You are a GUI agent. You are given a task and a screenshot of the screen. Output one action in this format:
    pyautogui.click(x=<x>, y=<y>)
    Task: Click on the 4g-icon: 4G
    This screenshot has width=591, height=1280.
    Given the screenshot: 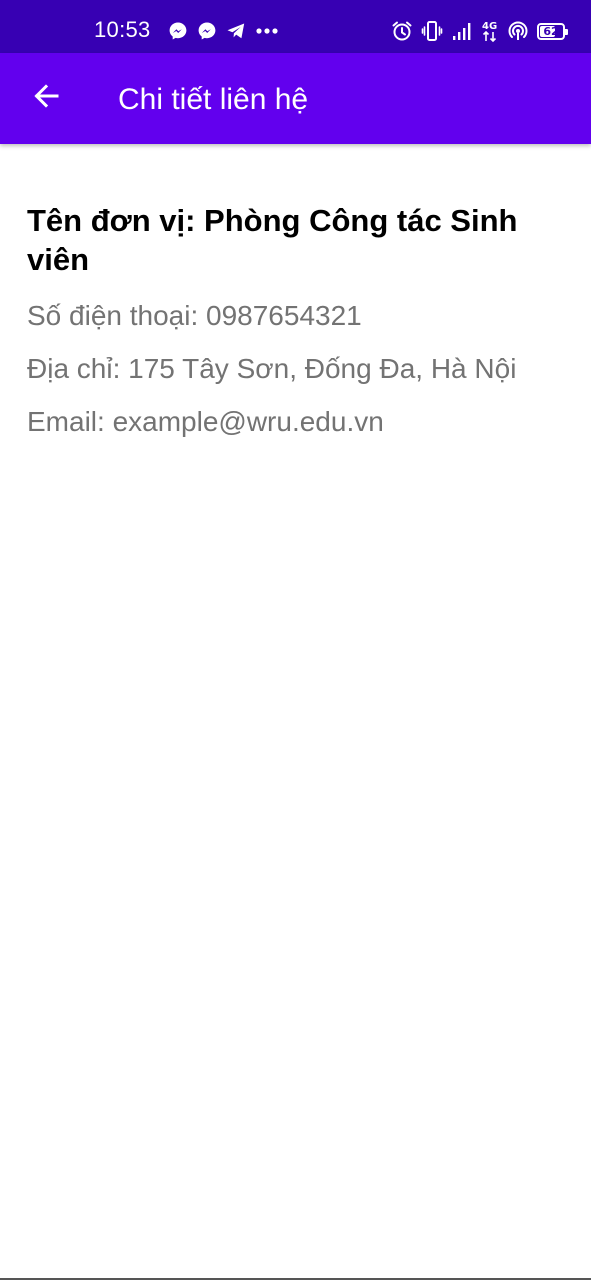 What is the action you would take?
    pyautogui.click(x=490, y=31)
    